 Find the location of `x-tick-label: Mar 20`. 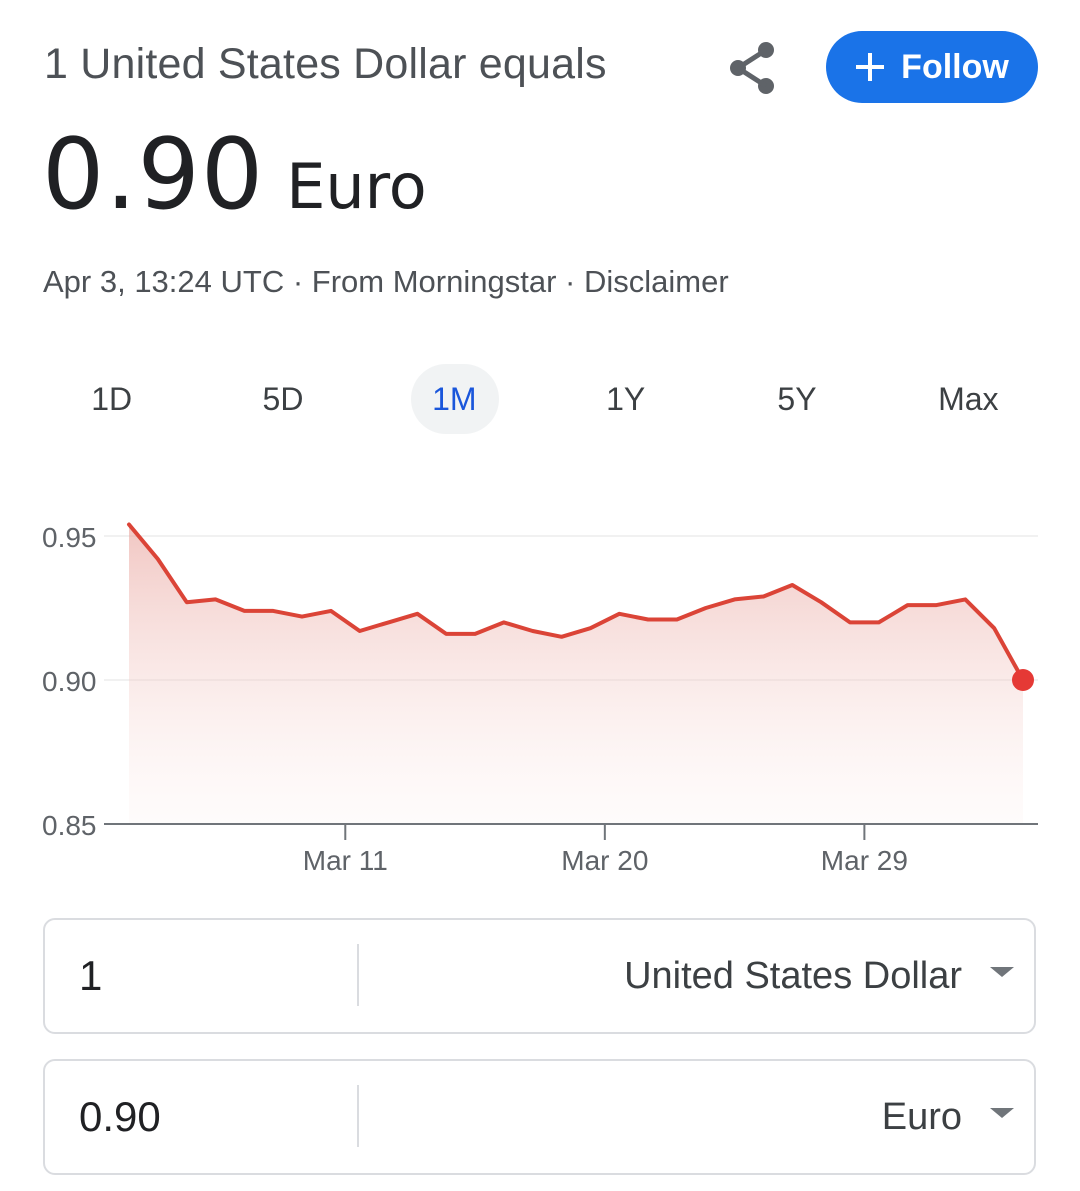

x-tick-label: Mar 20 is located at coordinates (604, 860).